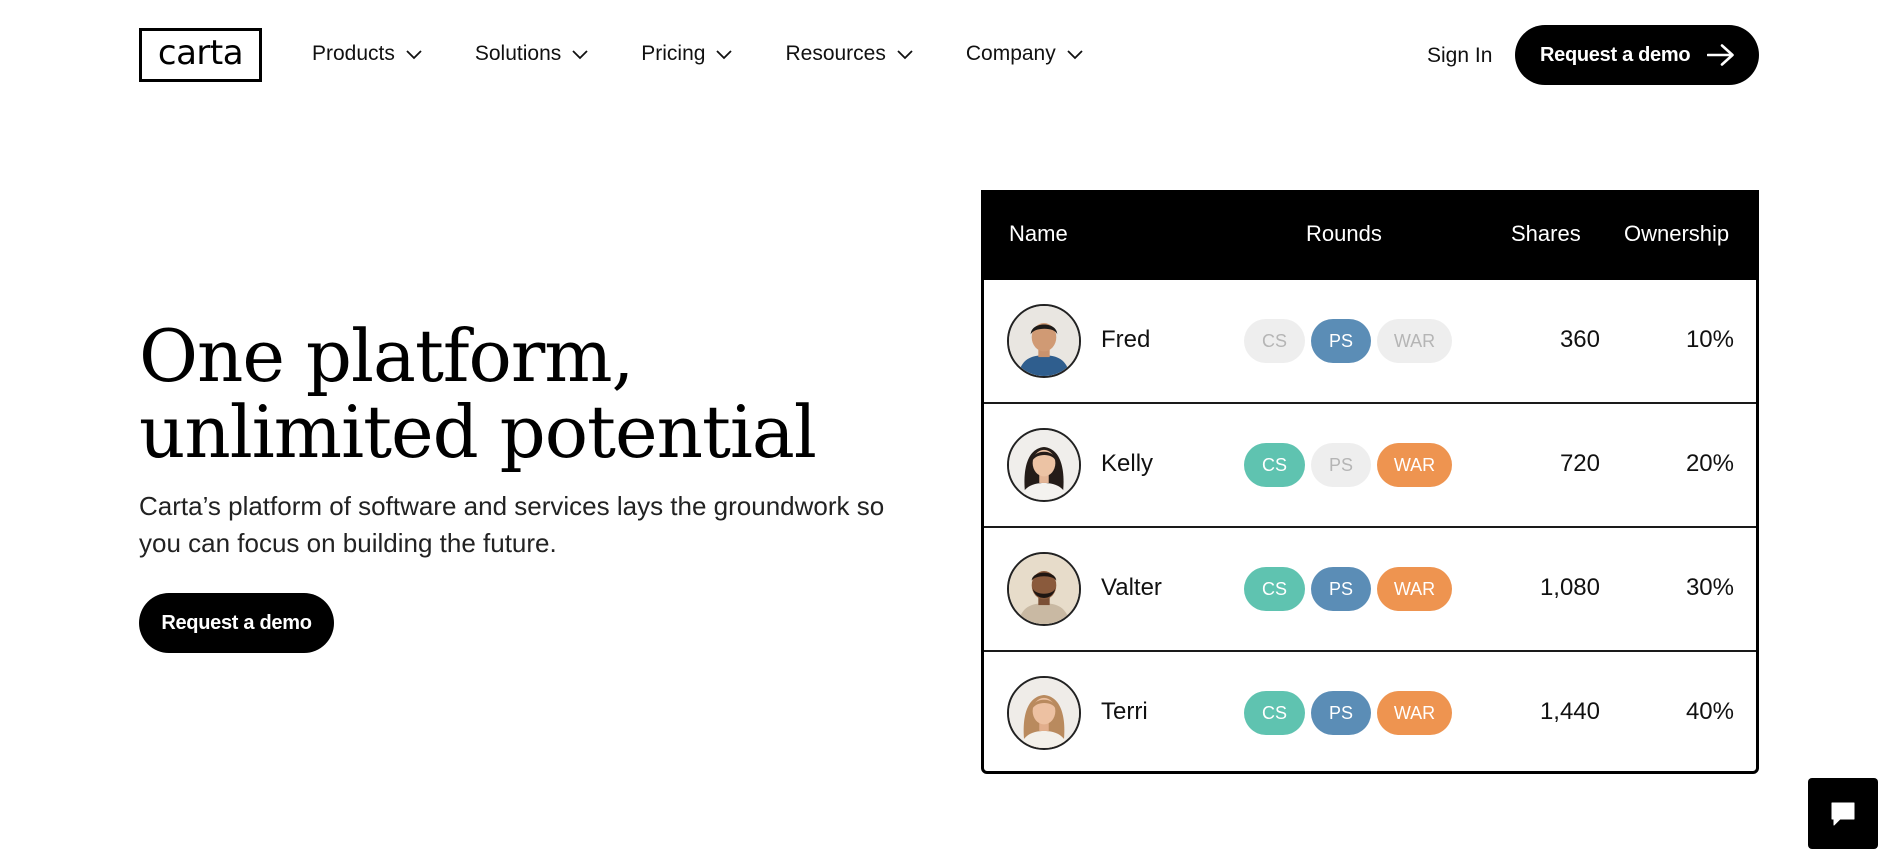 Image resolution: width=1893 pixels, height=866 pixels. I want to click on ownership-value: 20%, so click(1709, 463).